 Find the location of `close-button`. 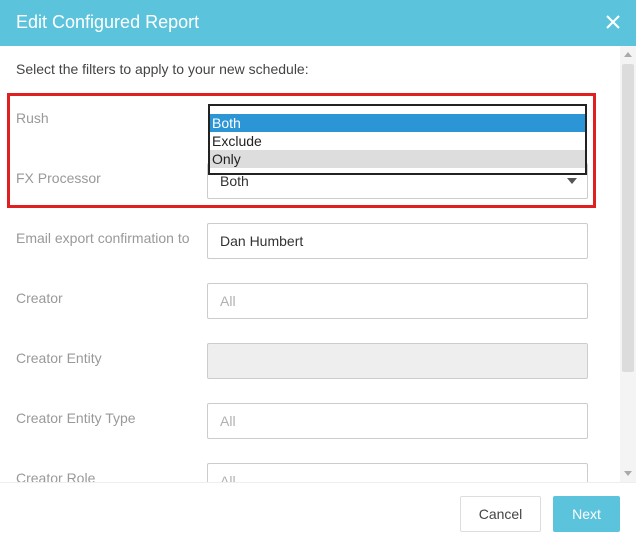

close-button is located at coordinates (613, 22).